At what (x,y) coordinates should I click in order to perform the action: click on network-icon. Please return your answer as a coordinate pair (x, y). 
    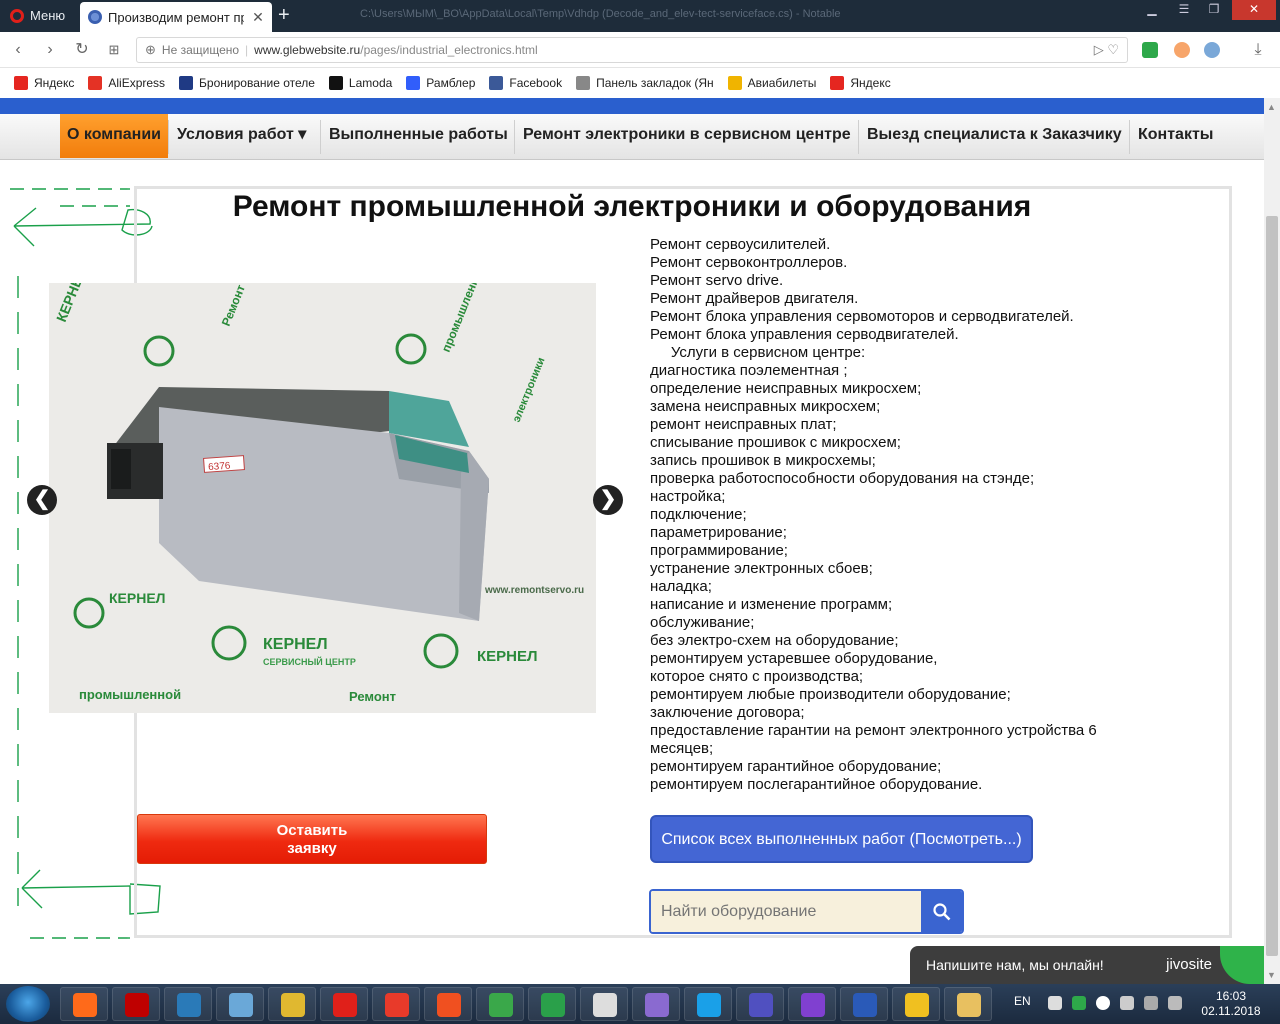
    Looking at the image, I should click on (1055, 1003).